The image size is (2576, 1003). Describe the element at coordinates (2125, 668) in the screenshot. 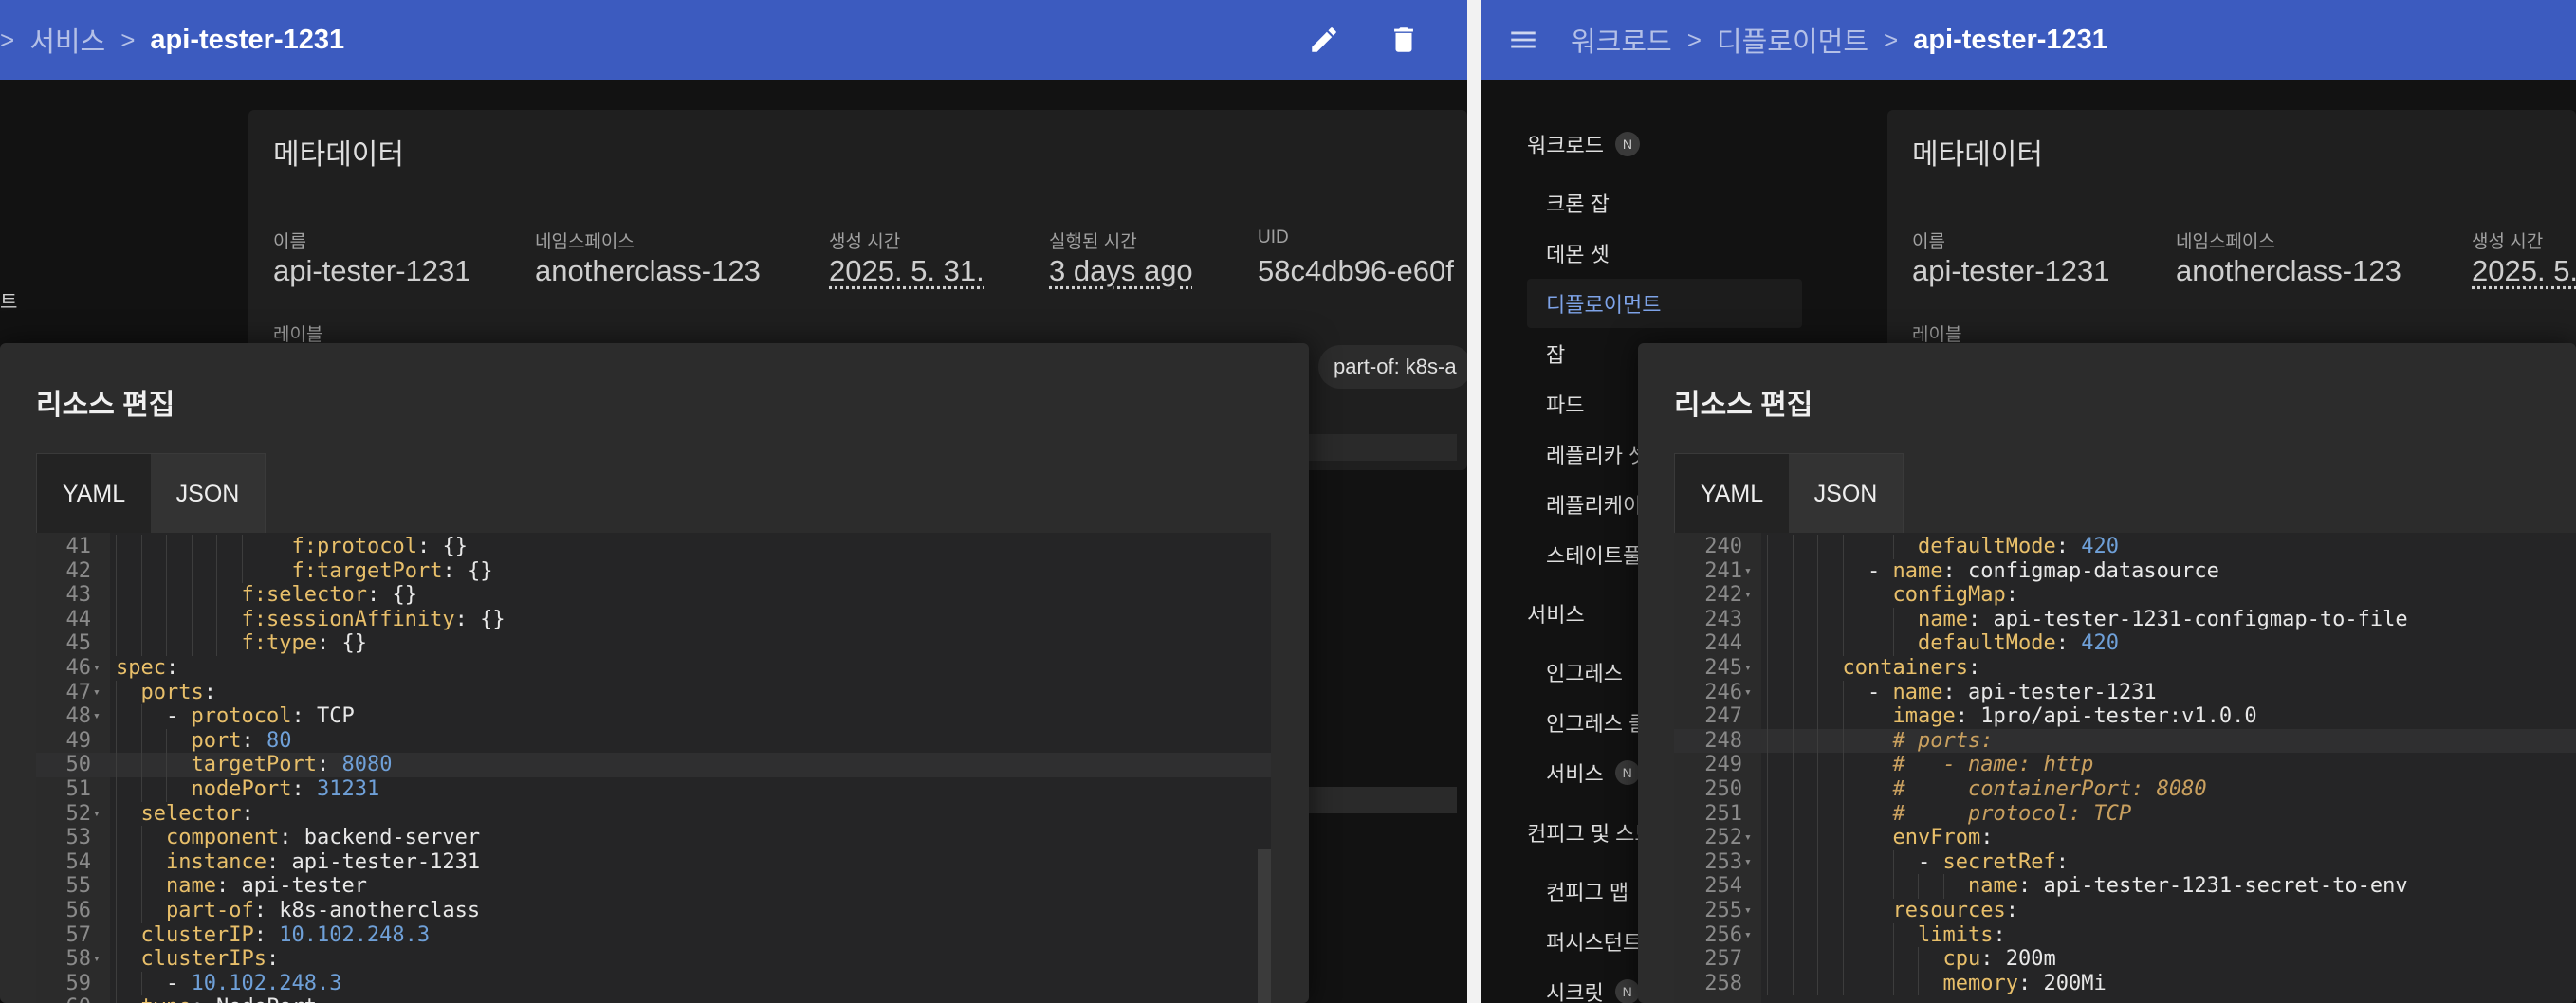

I see `code-line: 245 ▾ containers:` at that location.